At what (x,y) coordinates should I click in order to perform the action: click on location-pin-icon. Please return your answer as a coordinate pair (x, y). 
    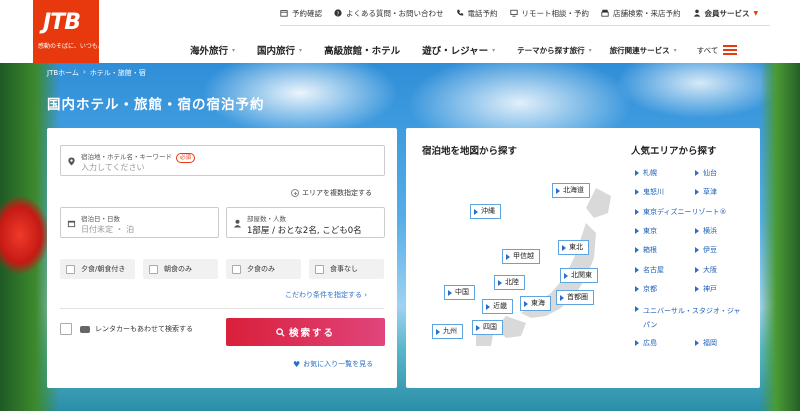
    Looking at the image, I should click on (71, 161).